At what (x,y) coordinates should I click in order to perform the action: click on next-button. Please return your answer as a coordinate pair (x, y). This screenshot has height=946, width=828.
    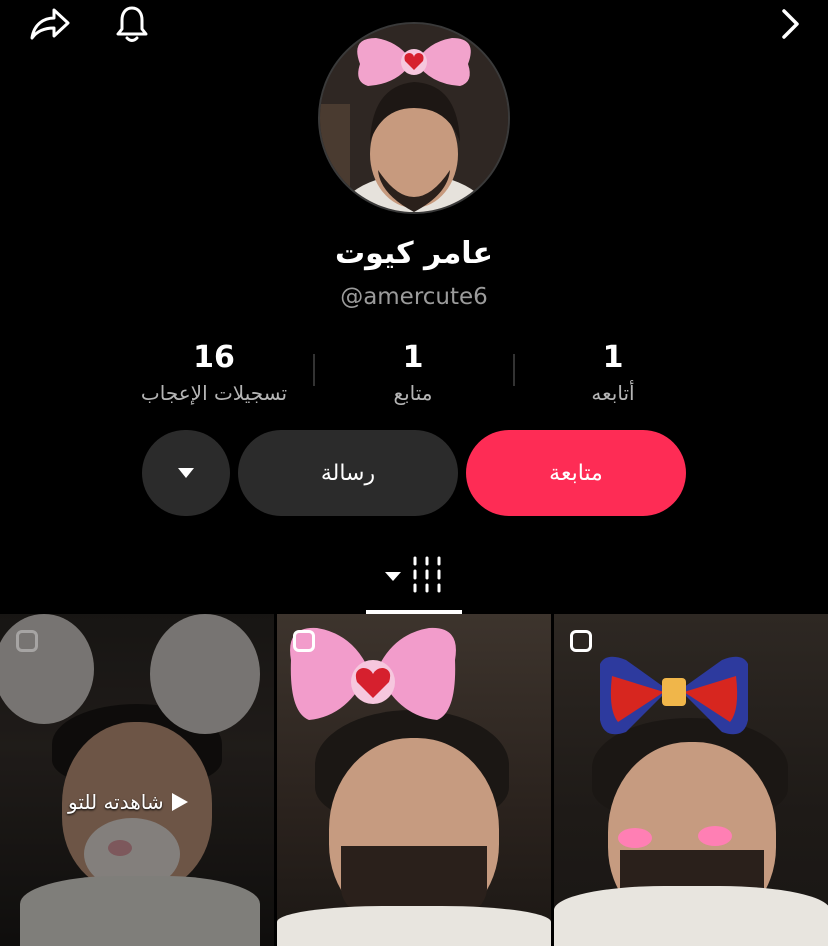
    Looking at the image, I should click on (790, 24).